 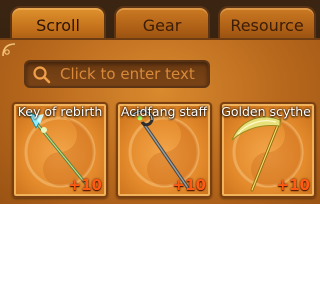 I want to click on search-input: Click to enter text, so click(x=117, y=74).